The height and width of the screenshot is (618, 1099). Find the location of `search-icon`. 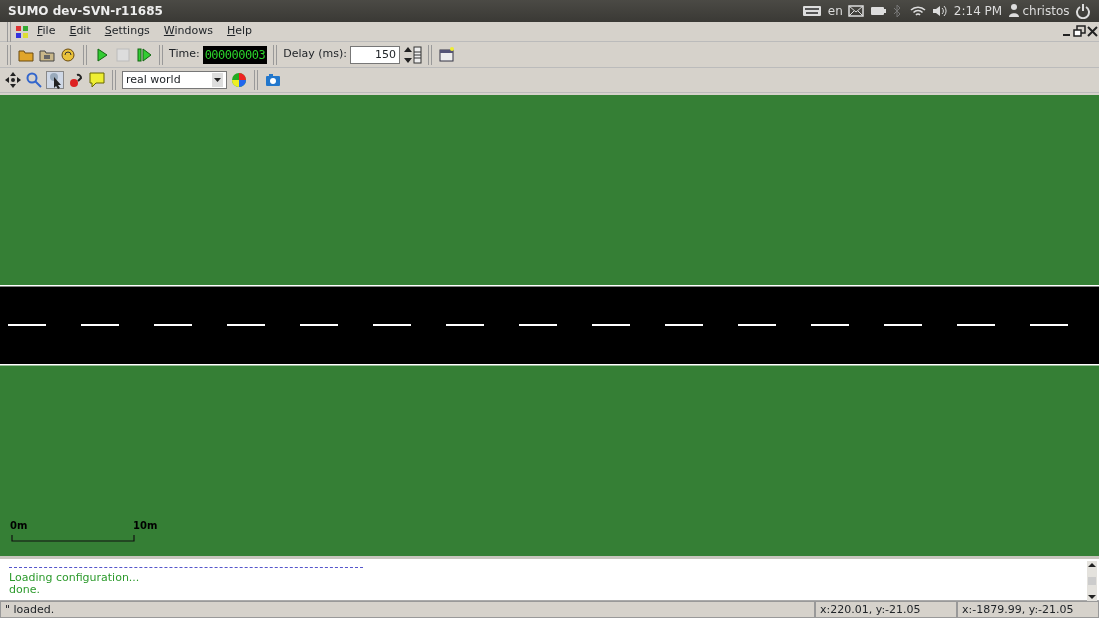

search-icon is located at coordinates (34, 80).